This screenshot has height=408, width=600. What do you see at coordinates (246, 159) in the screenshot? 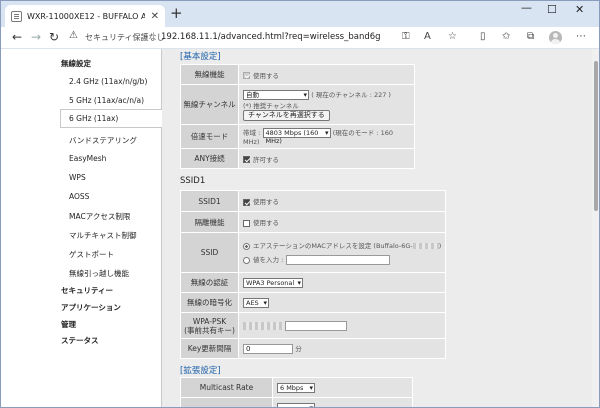
I see `any-checkbox` at bounding box center [246, 159].